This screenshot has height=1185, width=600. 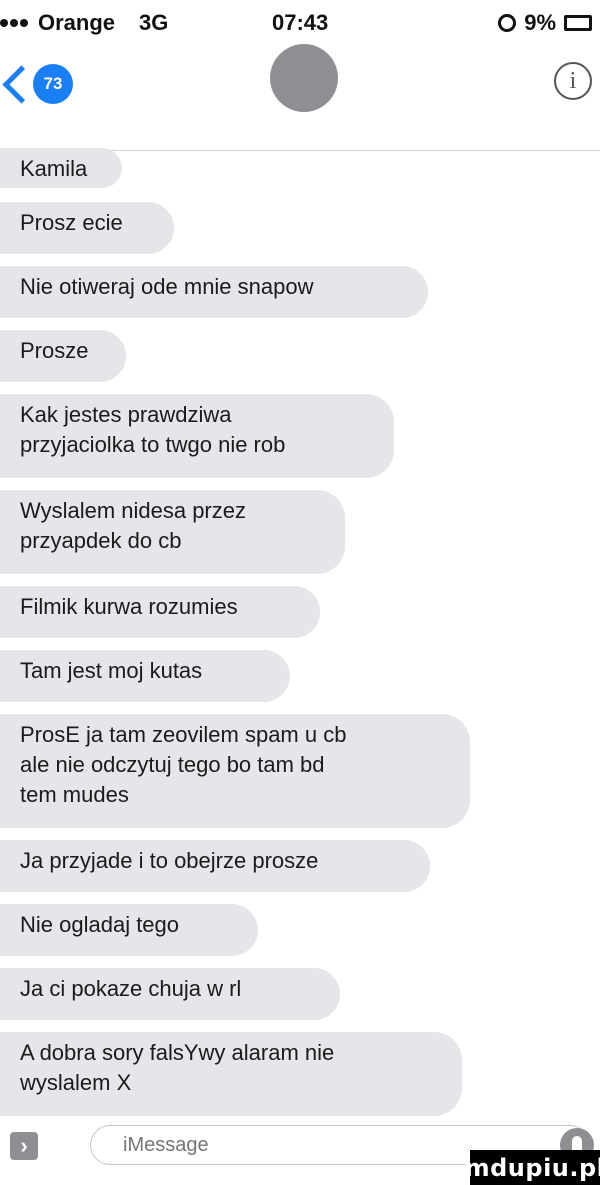 I want to click on message-bubble: Nie ogladaj tego, so click(x=129, y=930).